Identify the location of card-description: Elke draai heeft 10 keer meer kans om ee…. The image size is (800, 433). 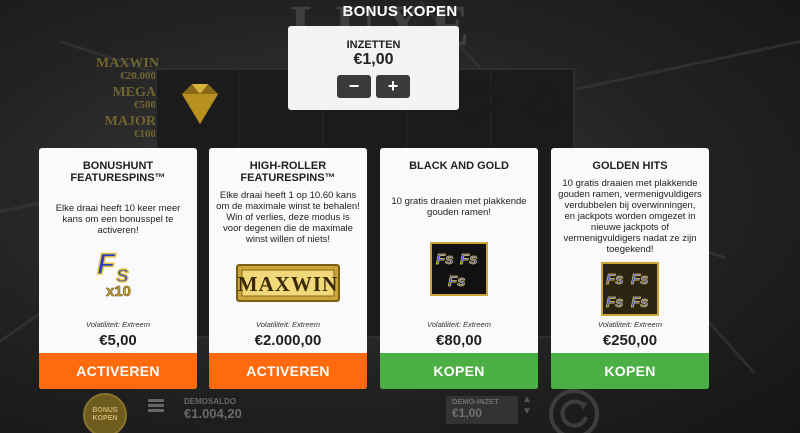
(118, 219).